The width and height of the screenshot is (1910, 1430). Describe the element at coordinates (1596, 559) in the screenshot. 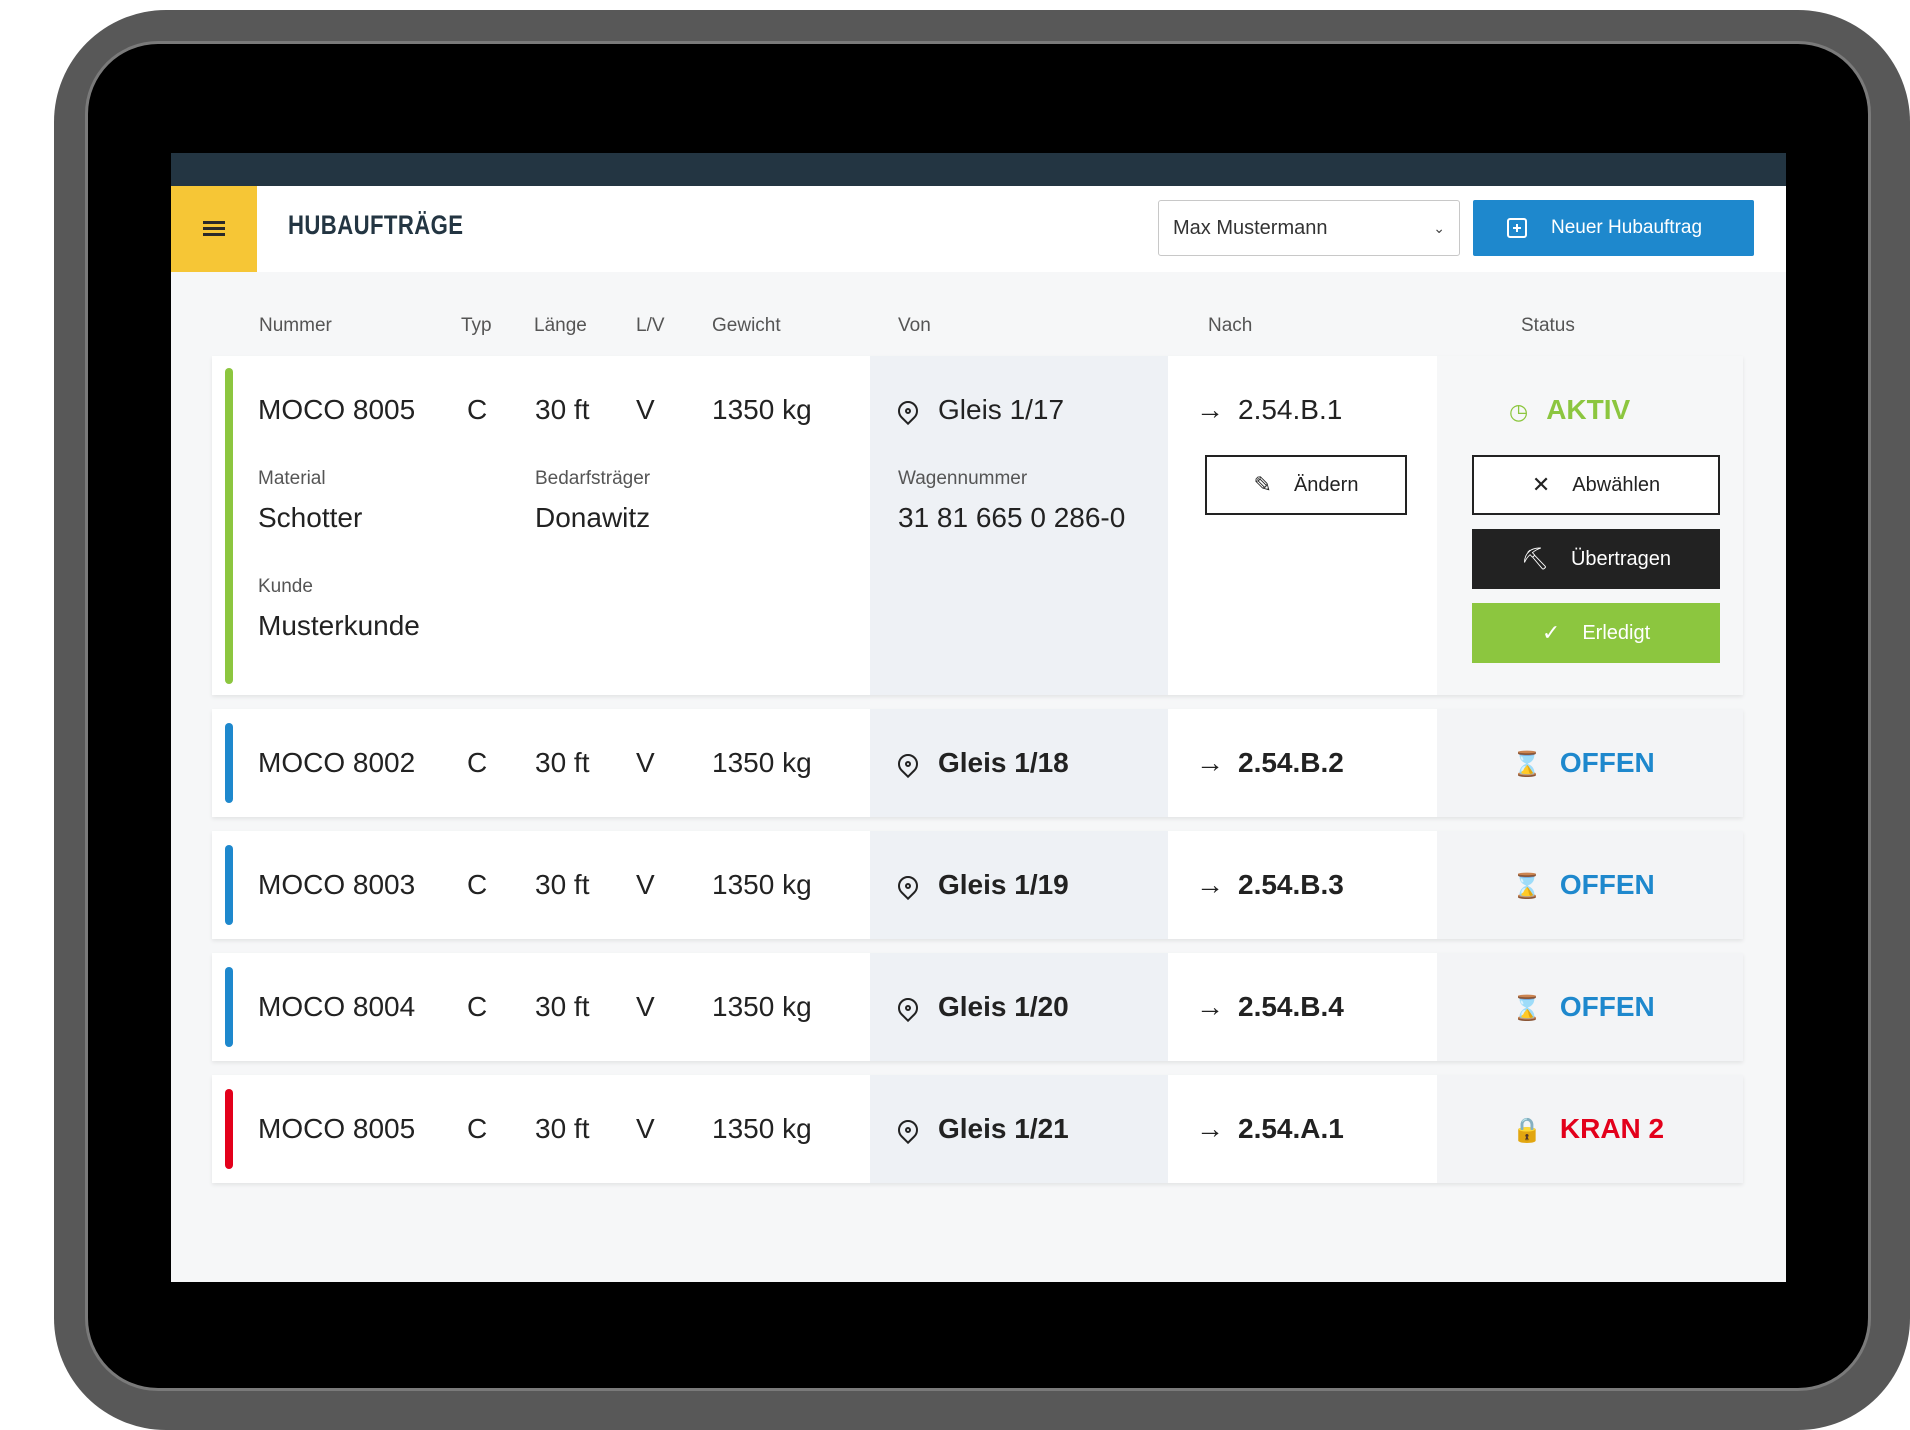

I see `uebertragen-button: ⛏ Übertragen` at that location.